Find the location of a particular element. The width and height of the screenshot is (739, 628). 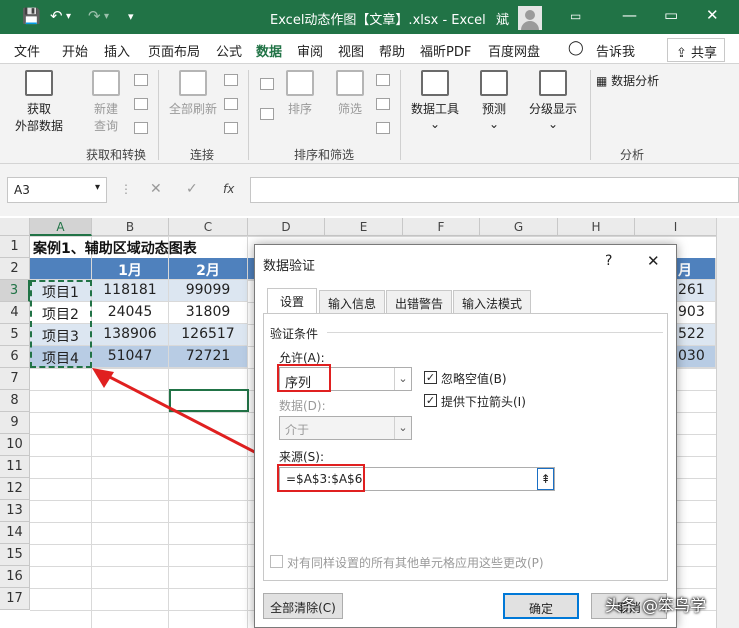

column-header: C is located at coordinates (208, 227).